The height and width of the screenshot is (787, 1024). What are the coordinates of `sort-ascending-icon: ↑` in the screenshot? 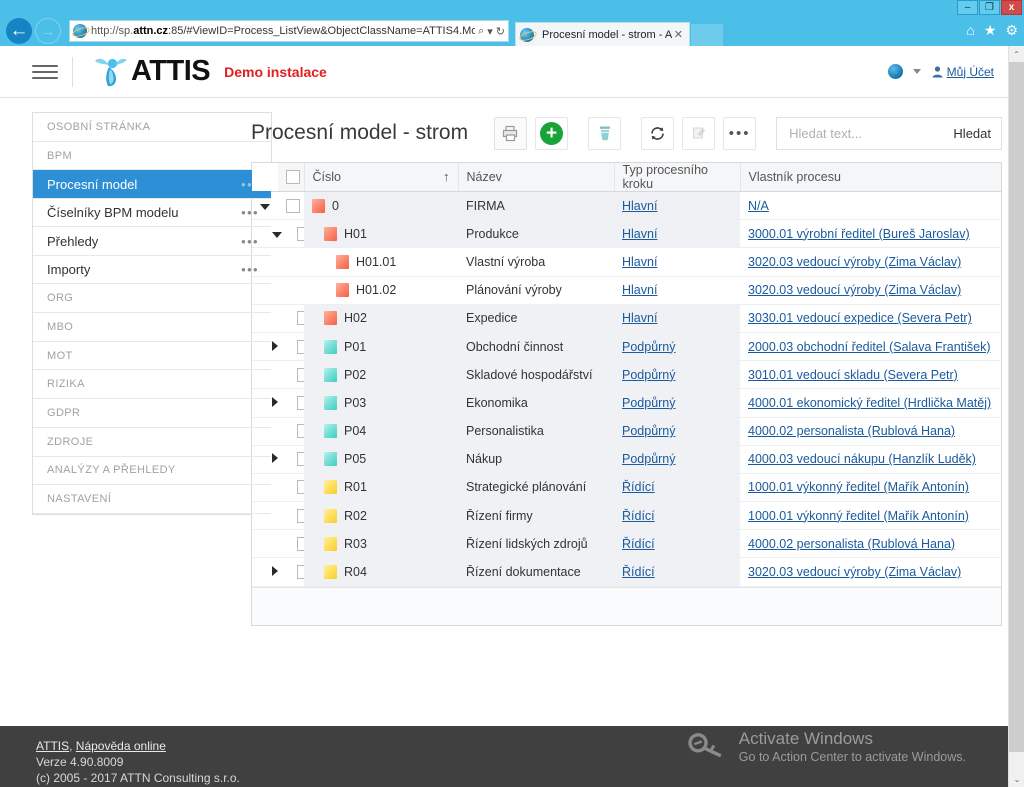 It's located at (446, 176).